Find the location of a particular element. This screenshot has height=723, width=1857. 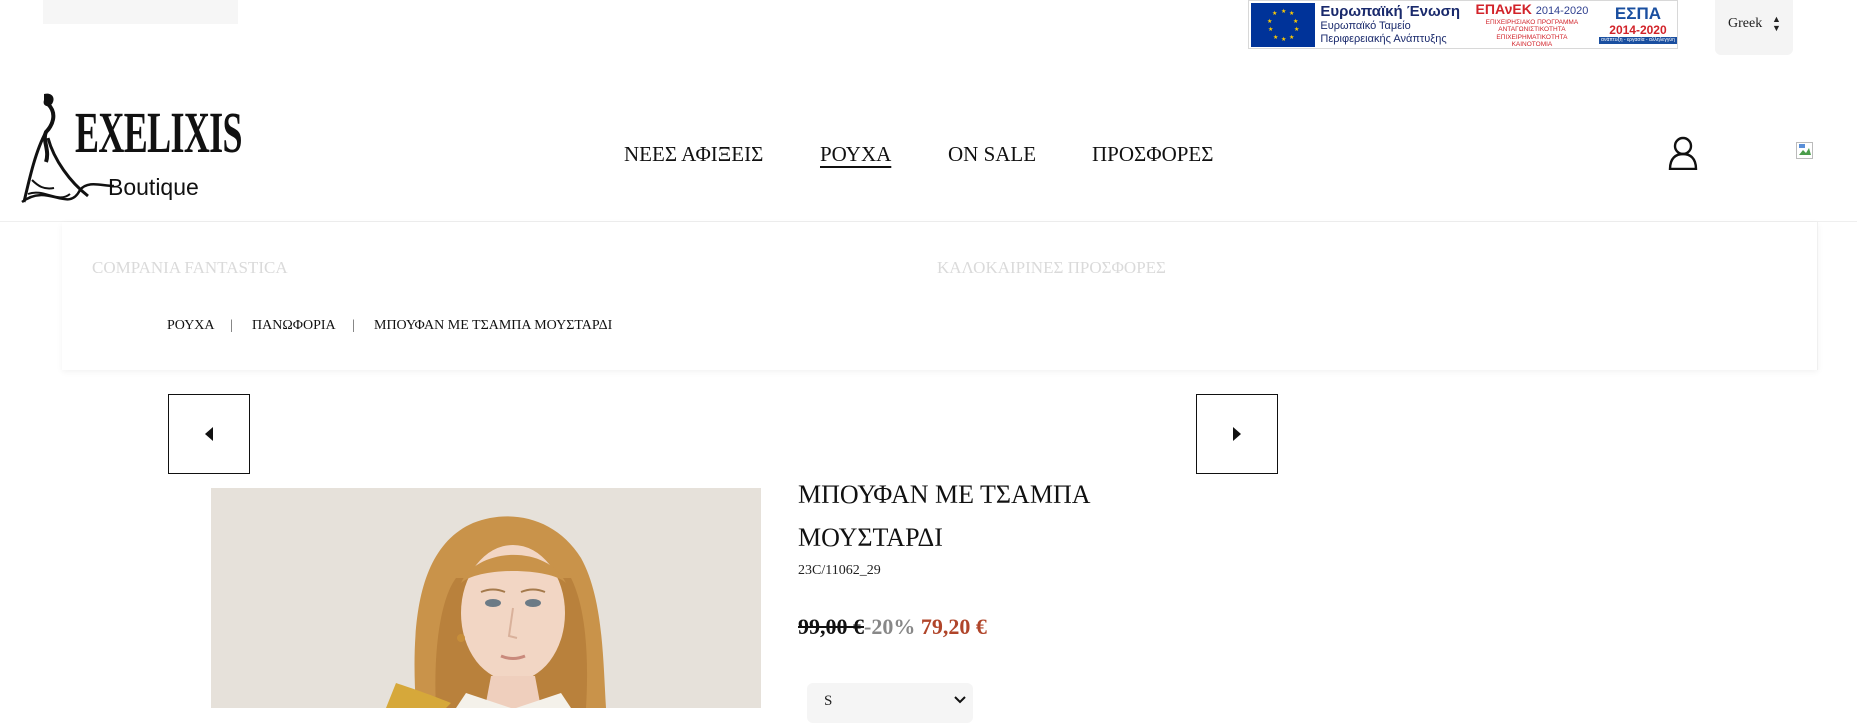

espa-title: ΕΣΠΑ is located at coordinates (1638, 13).